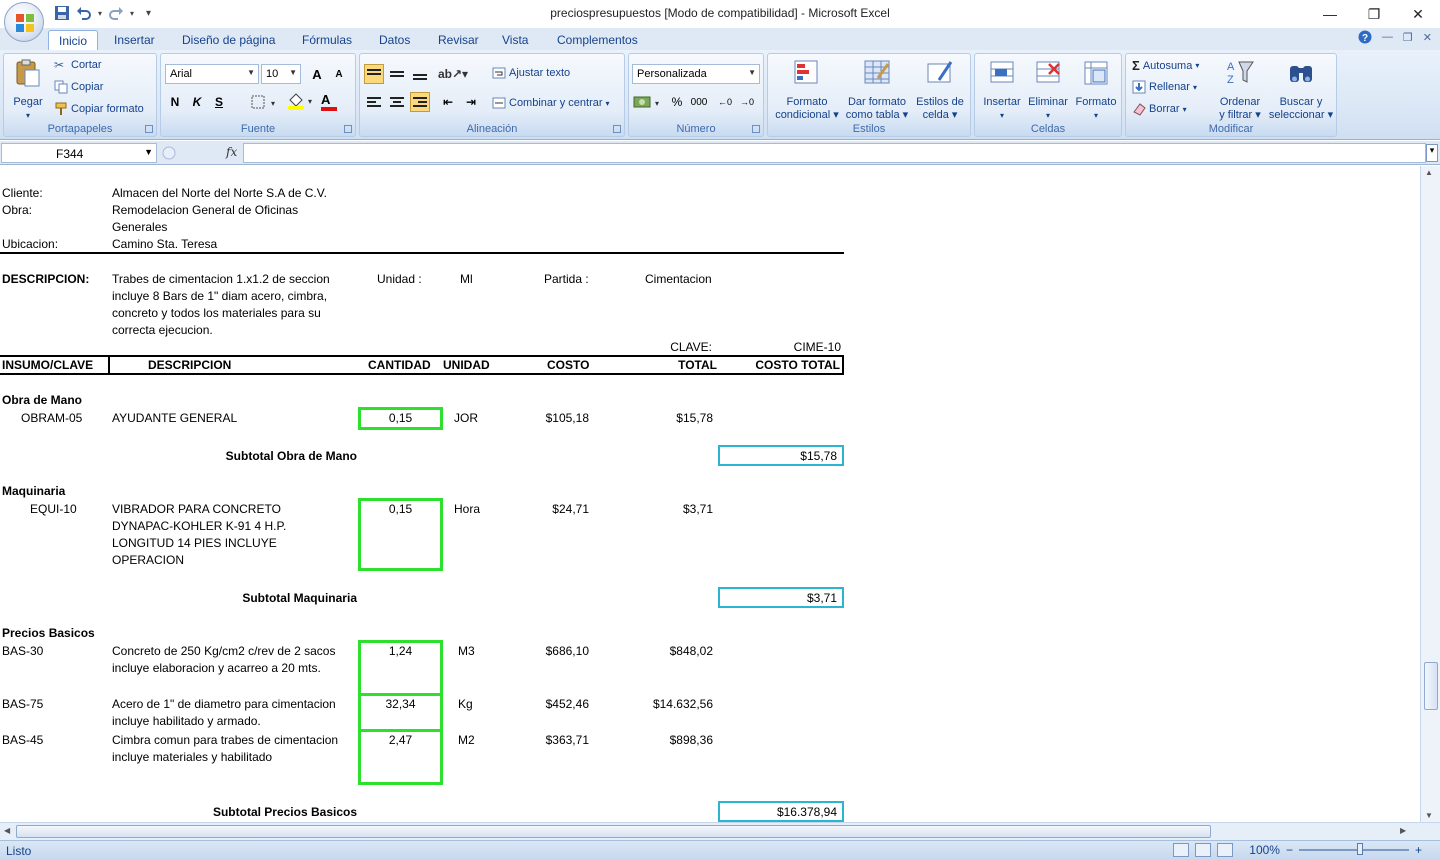 This screenshot has width=1440, height=860. I want to click on borders-icon: ▾, so click(264, 102).